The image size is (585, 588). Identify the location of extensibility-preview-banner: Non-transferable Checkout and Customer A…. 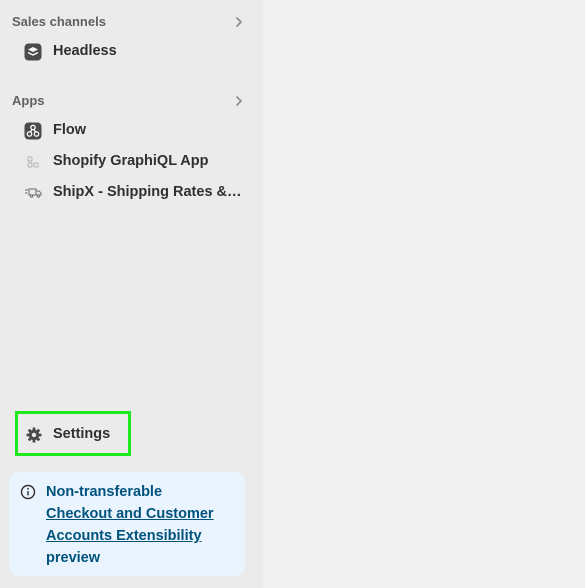
(127, 524).